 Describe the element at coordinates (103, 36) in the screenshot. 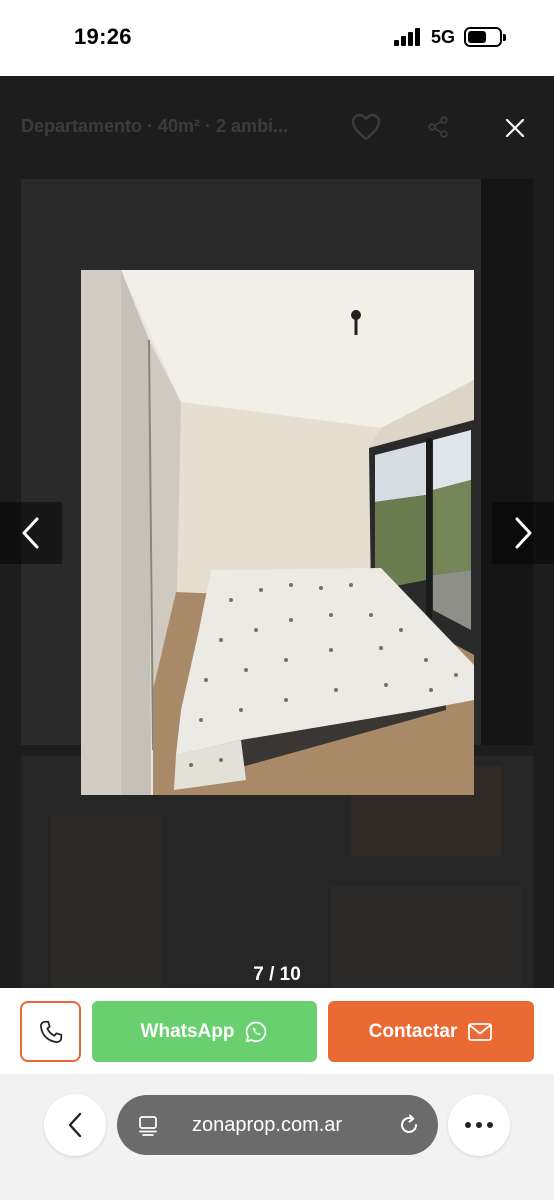

I see `status-time: 19:26` at that location.